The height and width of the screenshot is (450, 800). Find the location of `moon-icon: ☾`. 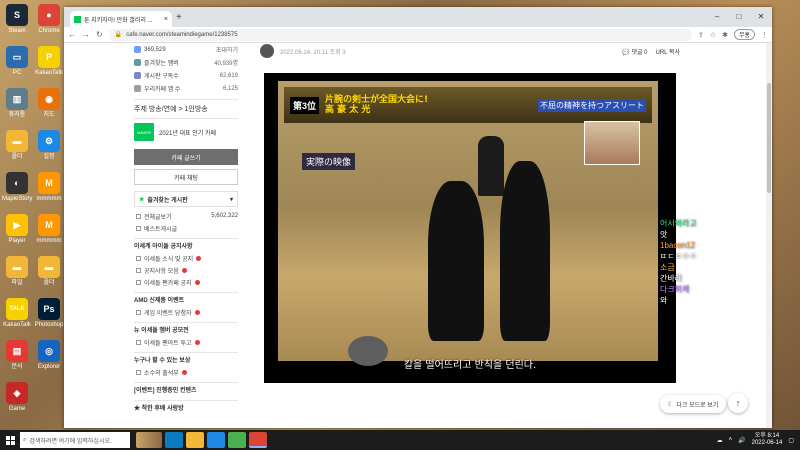

moon-icon: ☾ is located at coordinates (671, 404).